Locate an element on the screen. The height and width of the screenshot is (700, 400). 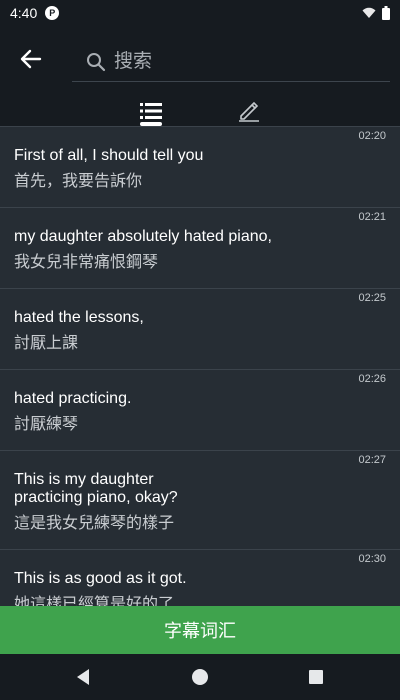
tab-edit is located at coordinates (249, 111).